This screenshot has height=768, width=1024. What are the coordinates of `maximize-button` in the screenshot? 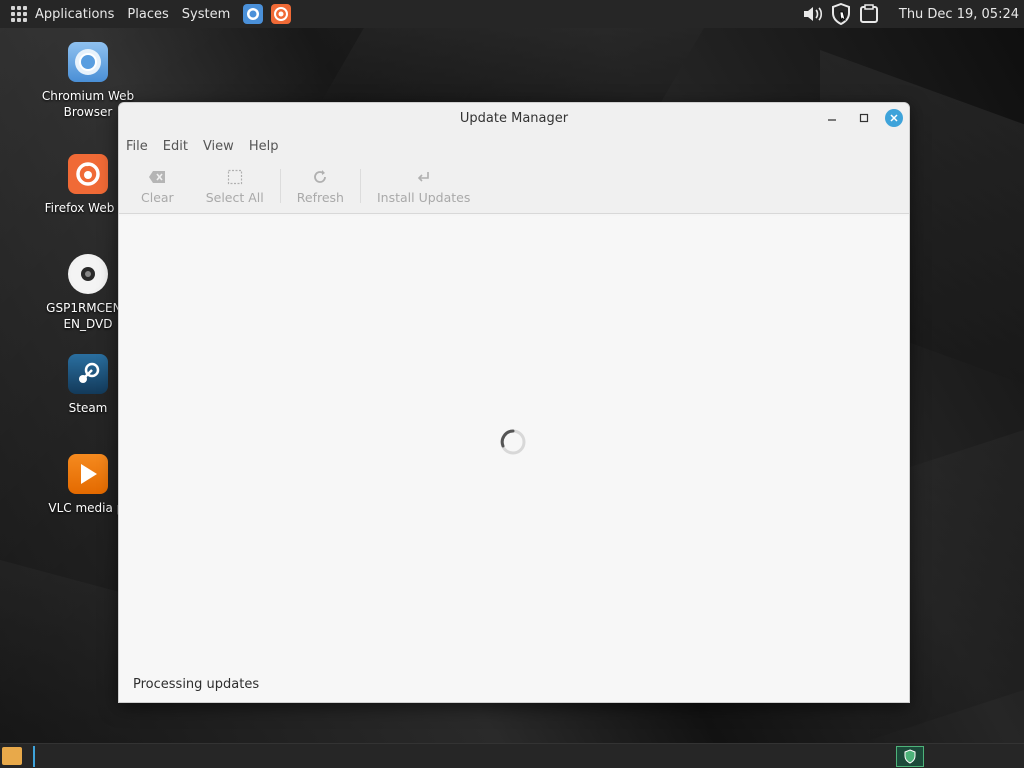 It's located at (864, 118).